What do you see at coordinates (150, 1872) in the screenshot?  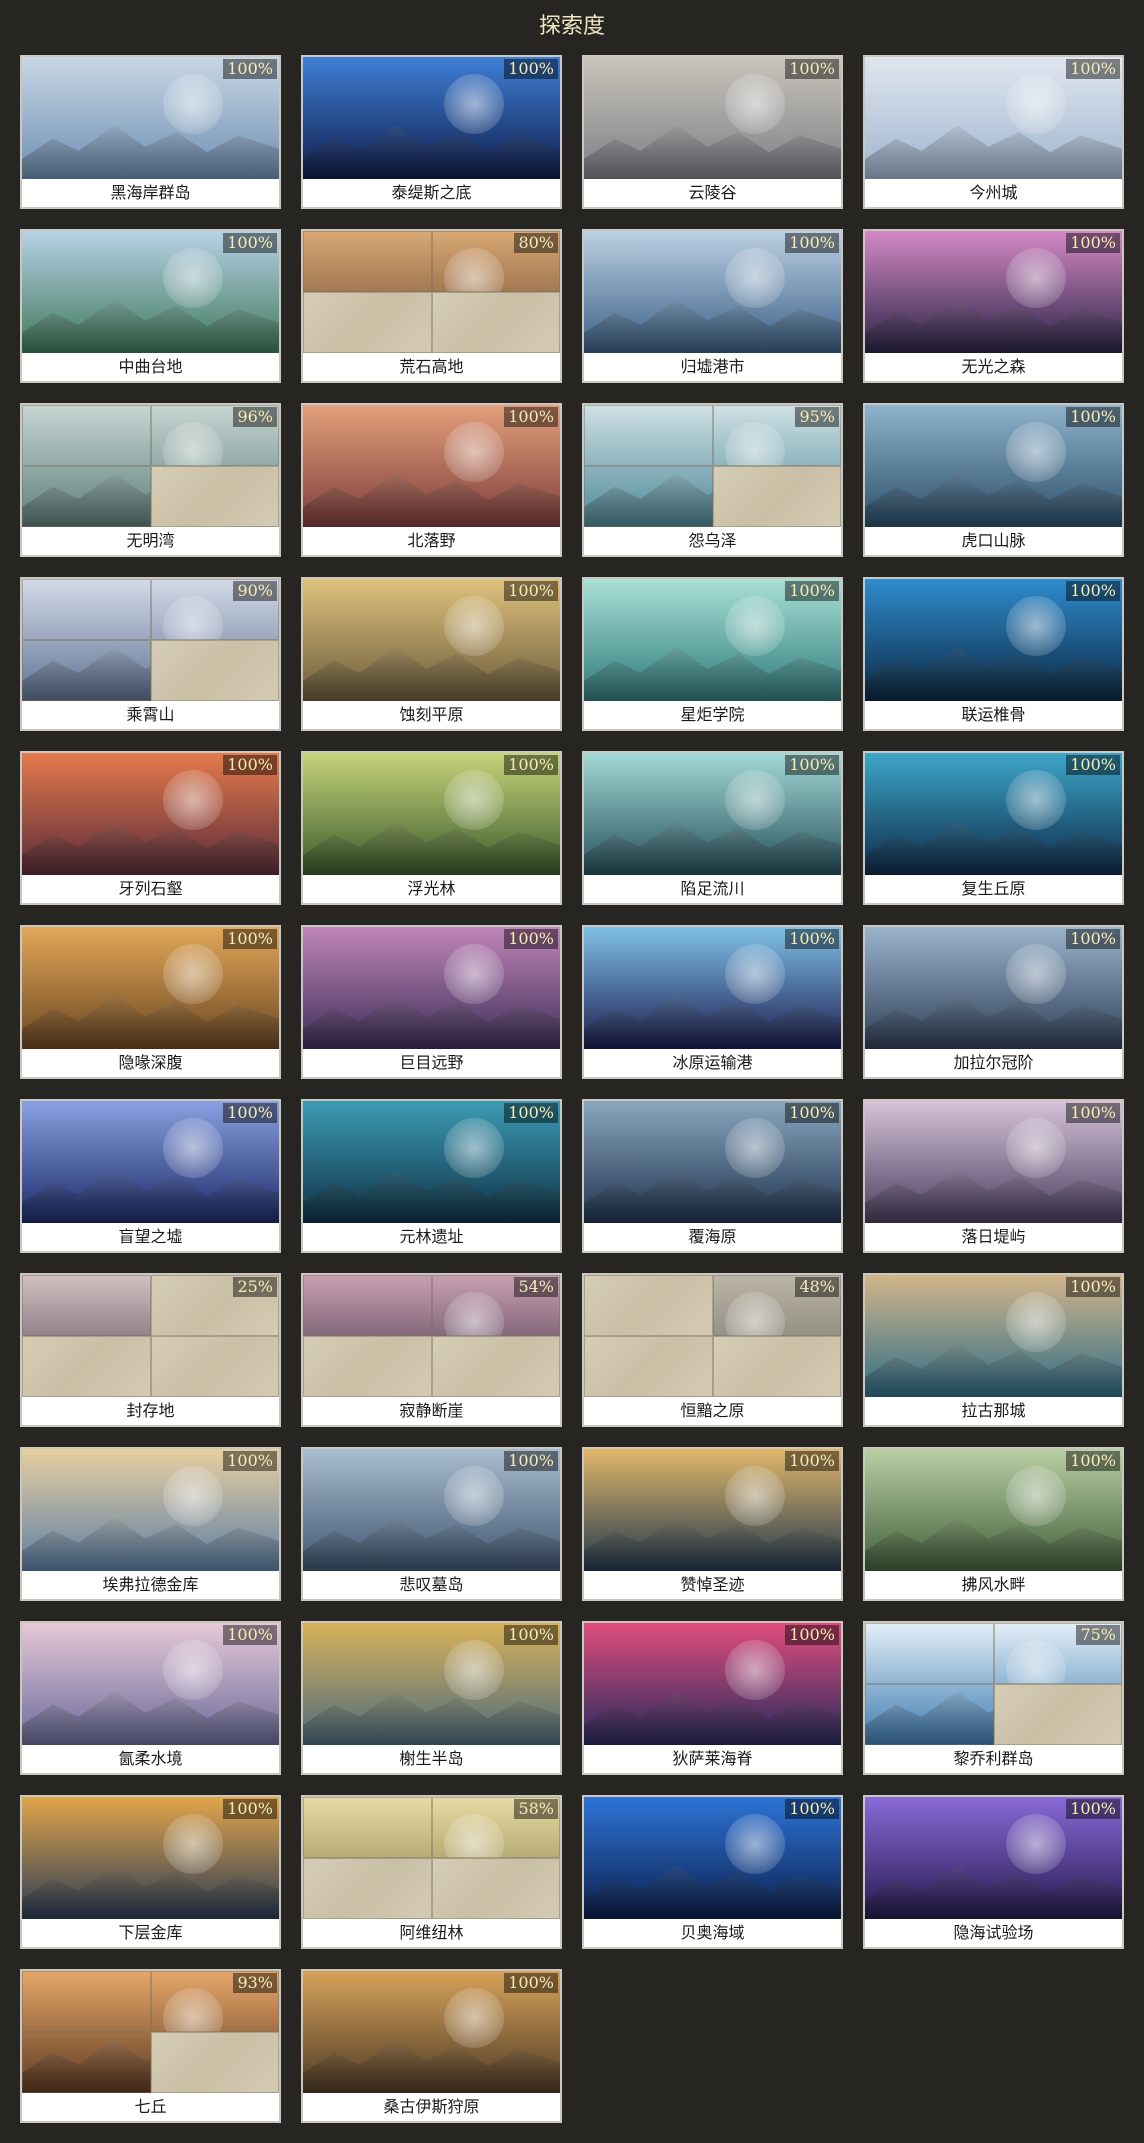 I see `region-card: 100% 下层金库` at bounding box center [150, 1872].